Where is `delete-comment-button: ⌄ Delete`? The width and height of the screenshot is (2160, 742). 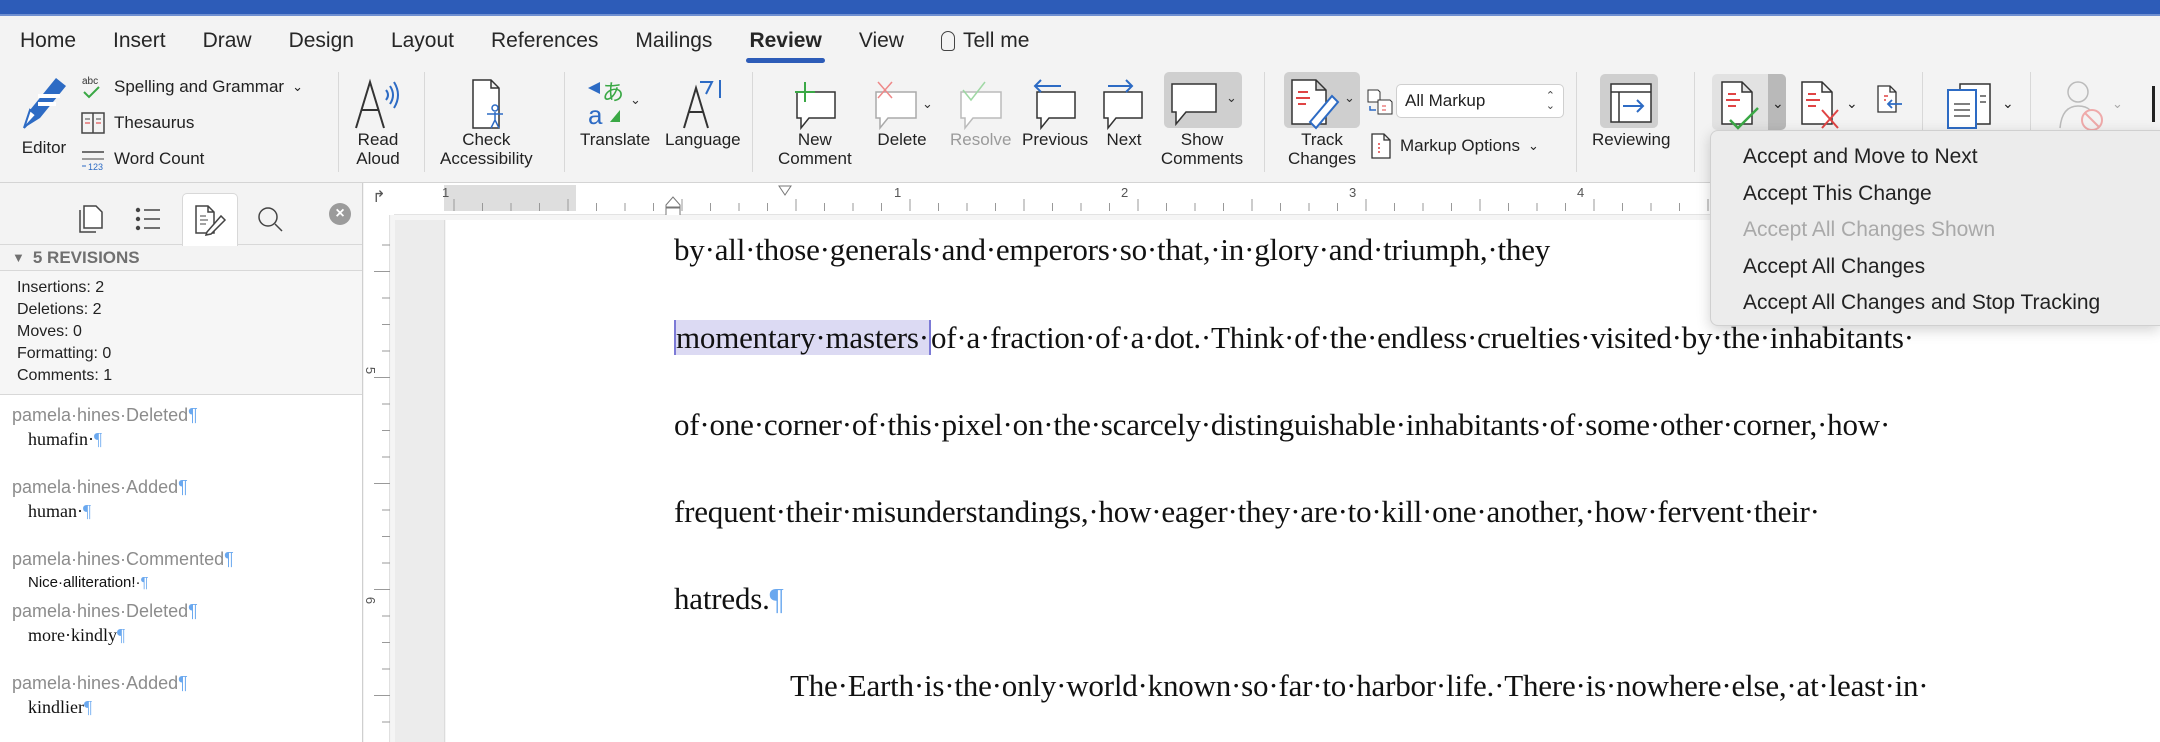
delete-comment-button: ⌄ Delete is located at coordinates (902, 113).